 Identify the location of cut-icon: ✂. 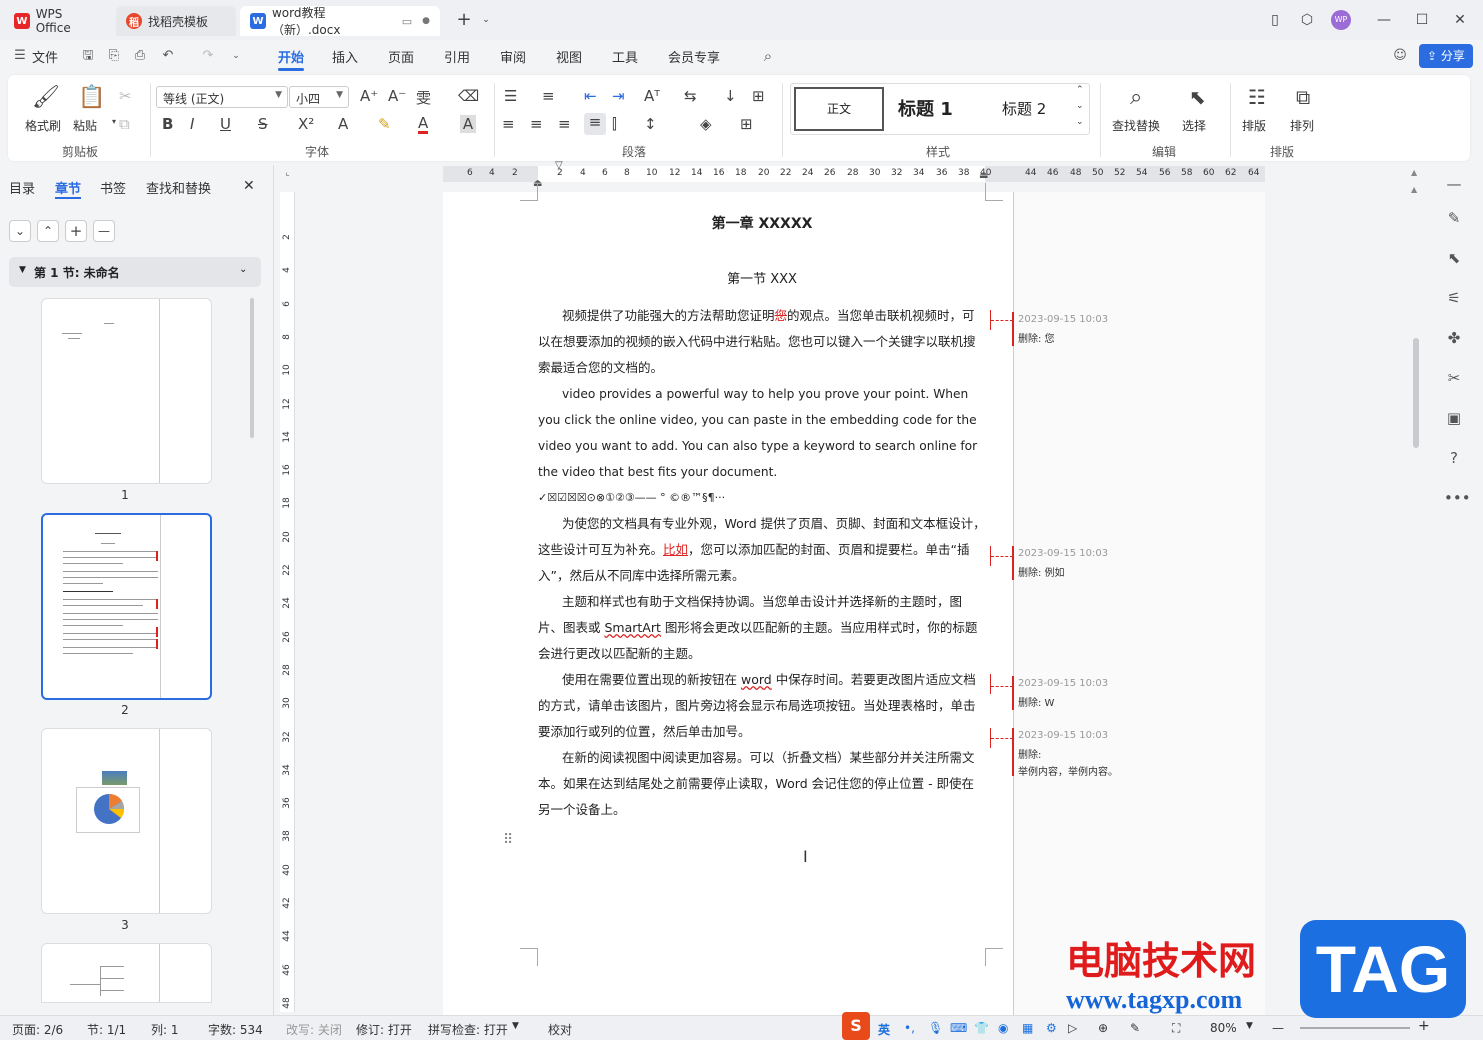
(125, 96).